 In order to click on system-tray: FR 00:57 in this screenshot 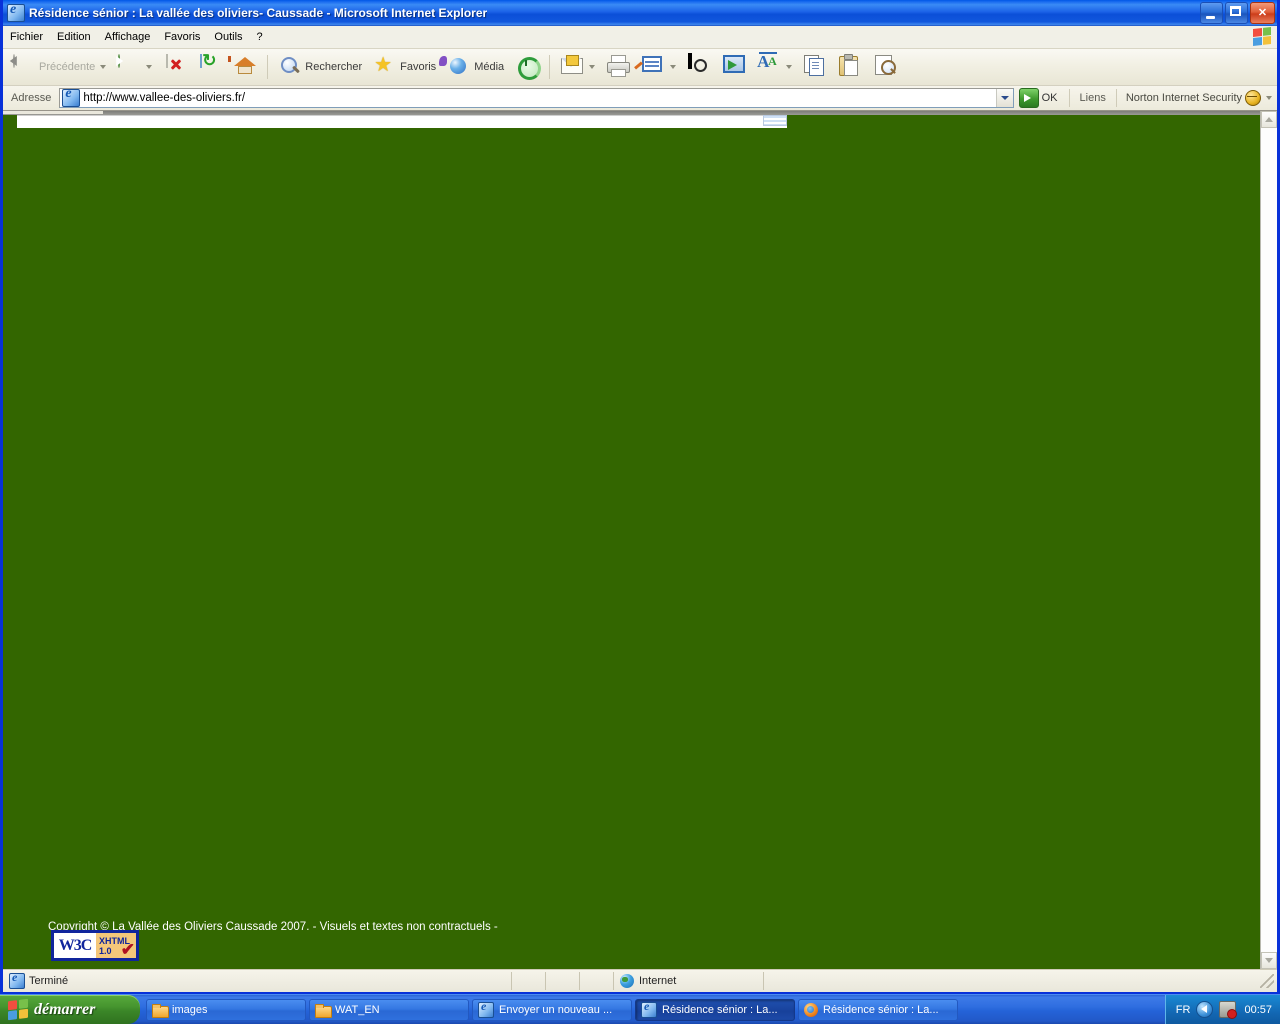, I will do `click(1222, 1009)`.